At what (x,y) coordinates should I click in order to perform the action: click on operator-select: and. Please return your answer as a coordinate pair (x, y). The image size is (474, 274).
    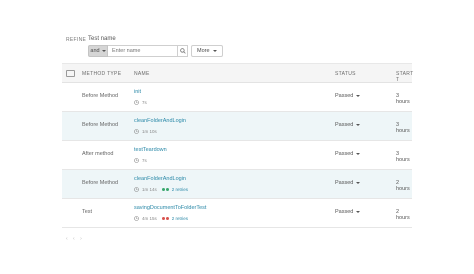
    Looking at the image, I should click on (98, 51).